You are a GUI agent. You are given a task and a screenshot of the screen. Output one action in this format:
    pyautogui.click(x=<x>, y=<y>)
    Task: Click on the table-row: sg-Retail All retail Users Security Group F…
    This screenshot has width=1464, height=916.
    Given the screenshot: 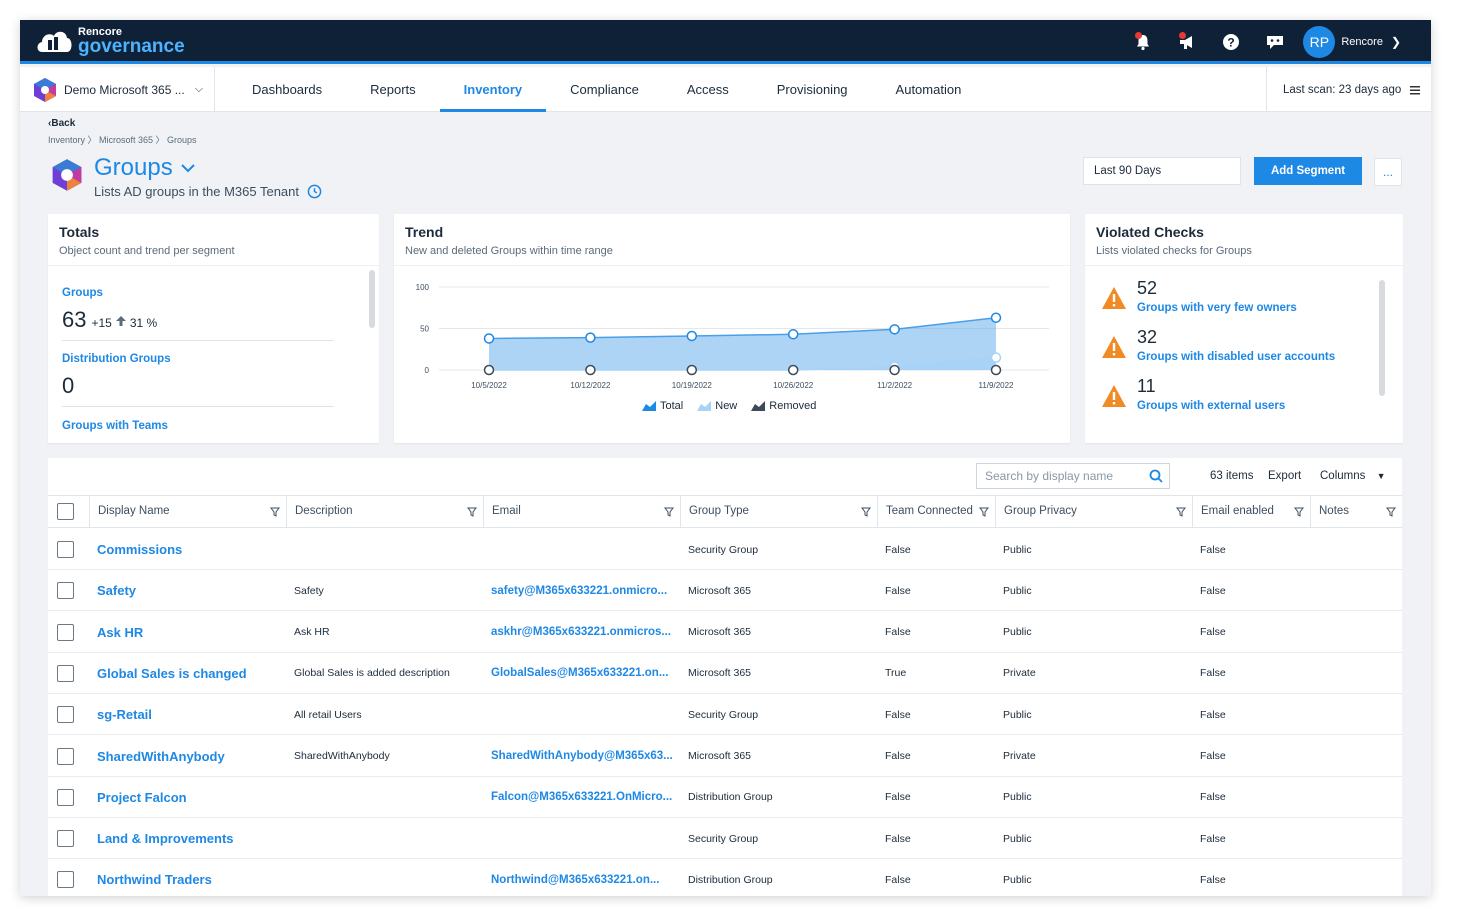 What is the action you would take?
    pyautogui.click(x=725, y=715)
    